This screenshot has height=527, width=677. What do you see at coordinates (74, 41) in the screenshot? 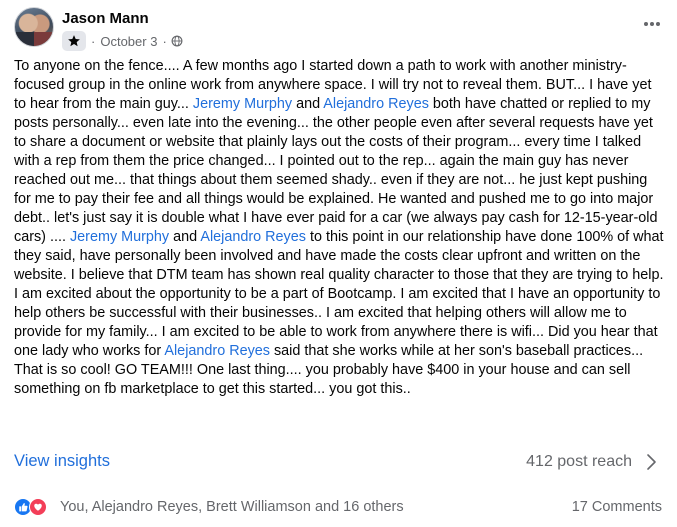
I see `star-badge-icon` at bounding box center [74, 41].